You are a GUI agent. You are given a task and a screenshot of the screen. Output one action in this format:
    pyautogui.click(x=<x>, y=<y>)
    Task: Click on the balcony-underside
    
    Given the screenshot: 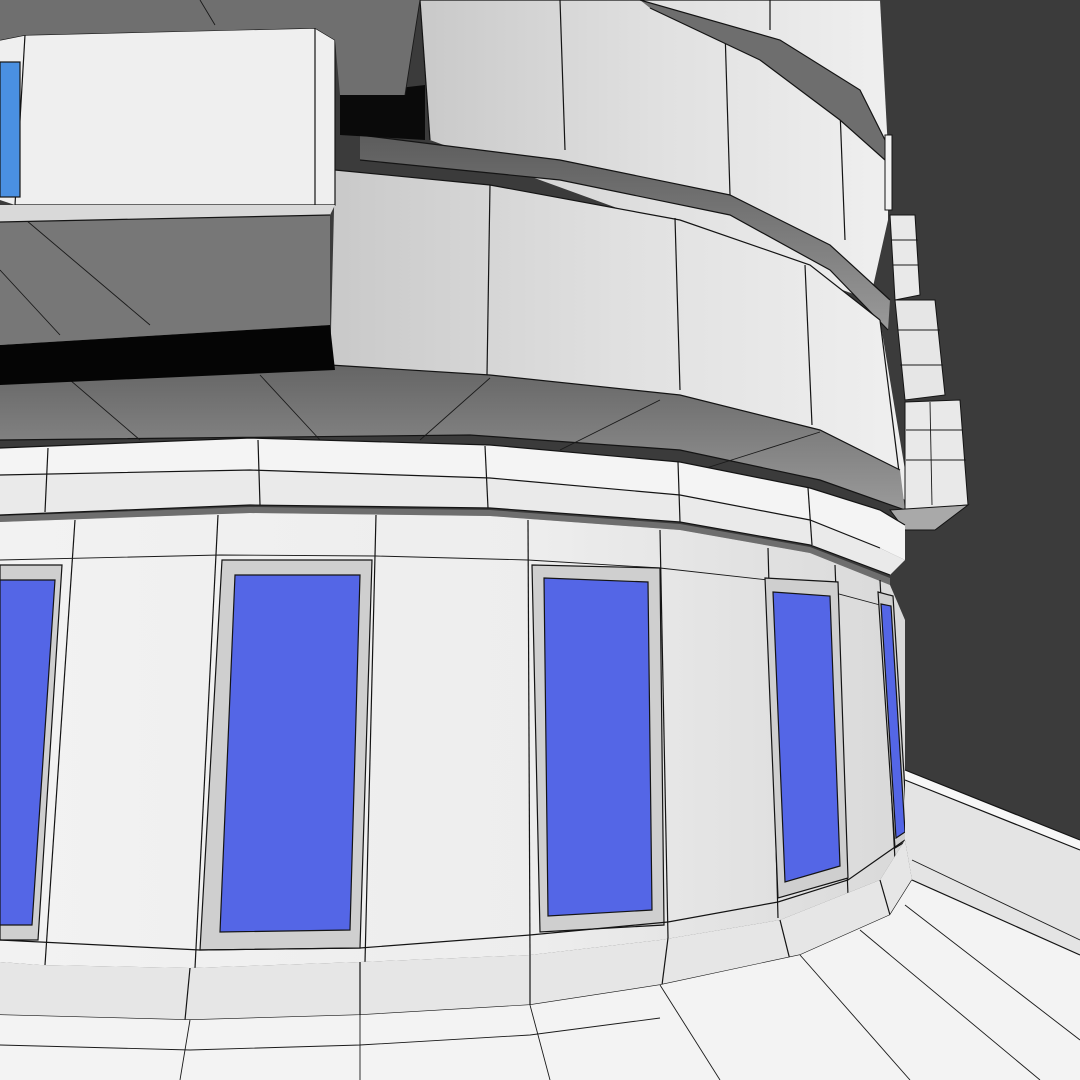 What is the action you would take?
    pyautogui.click(x=165, y=277)
    